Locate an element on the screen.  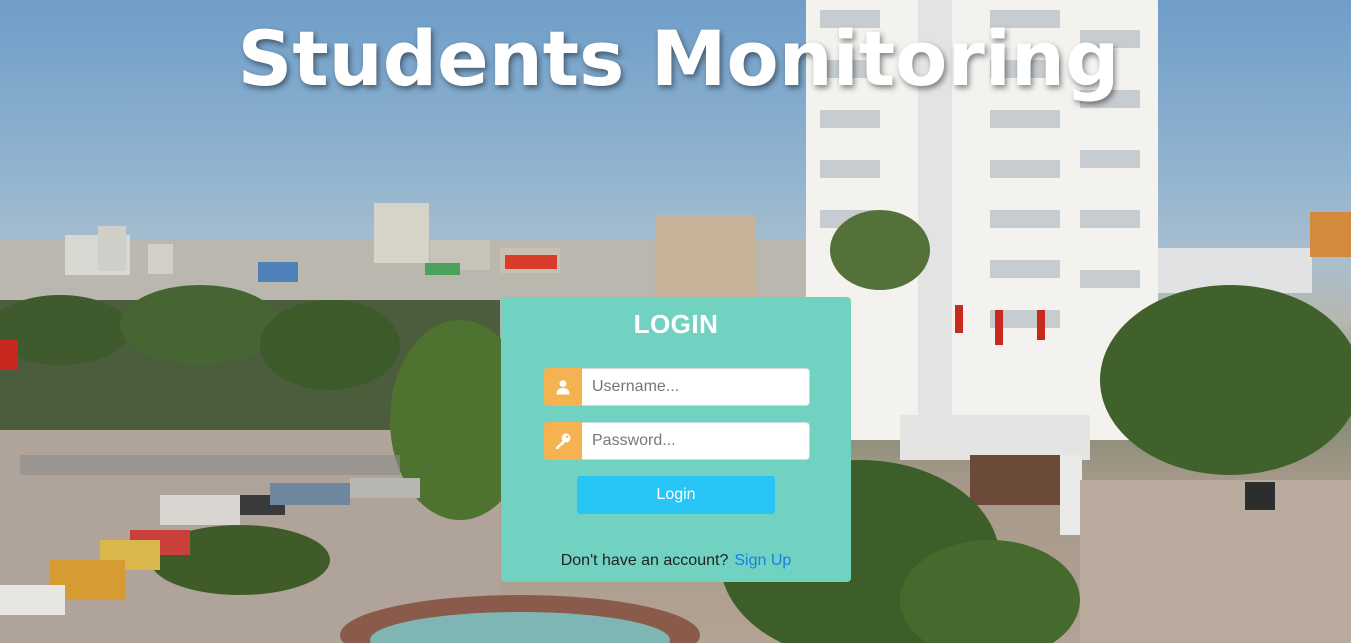
signup-link: Sign Up is located at coordinates (762, 560).